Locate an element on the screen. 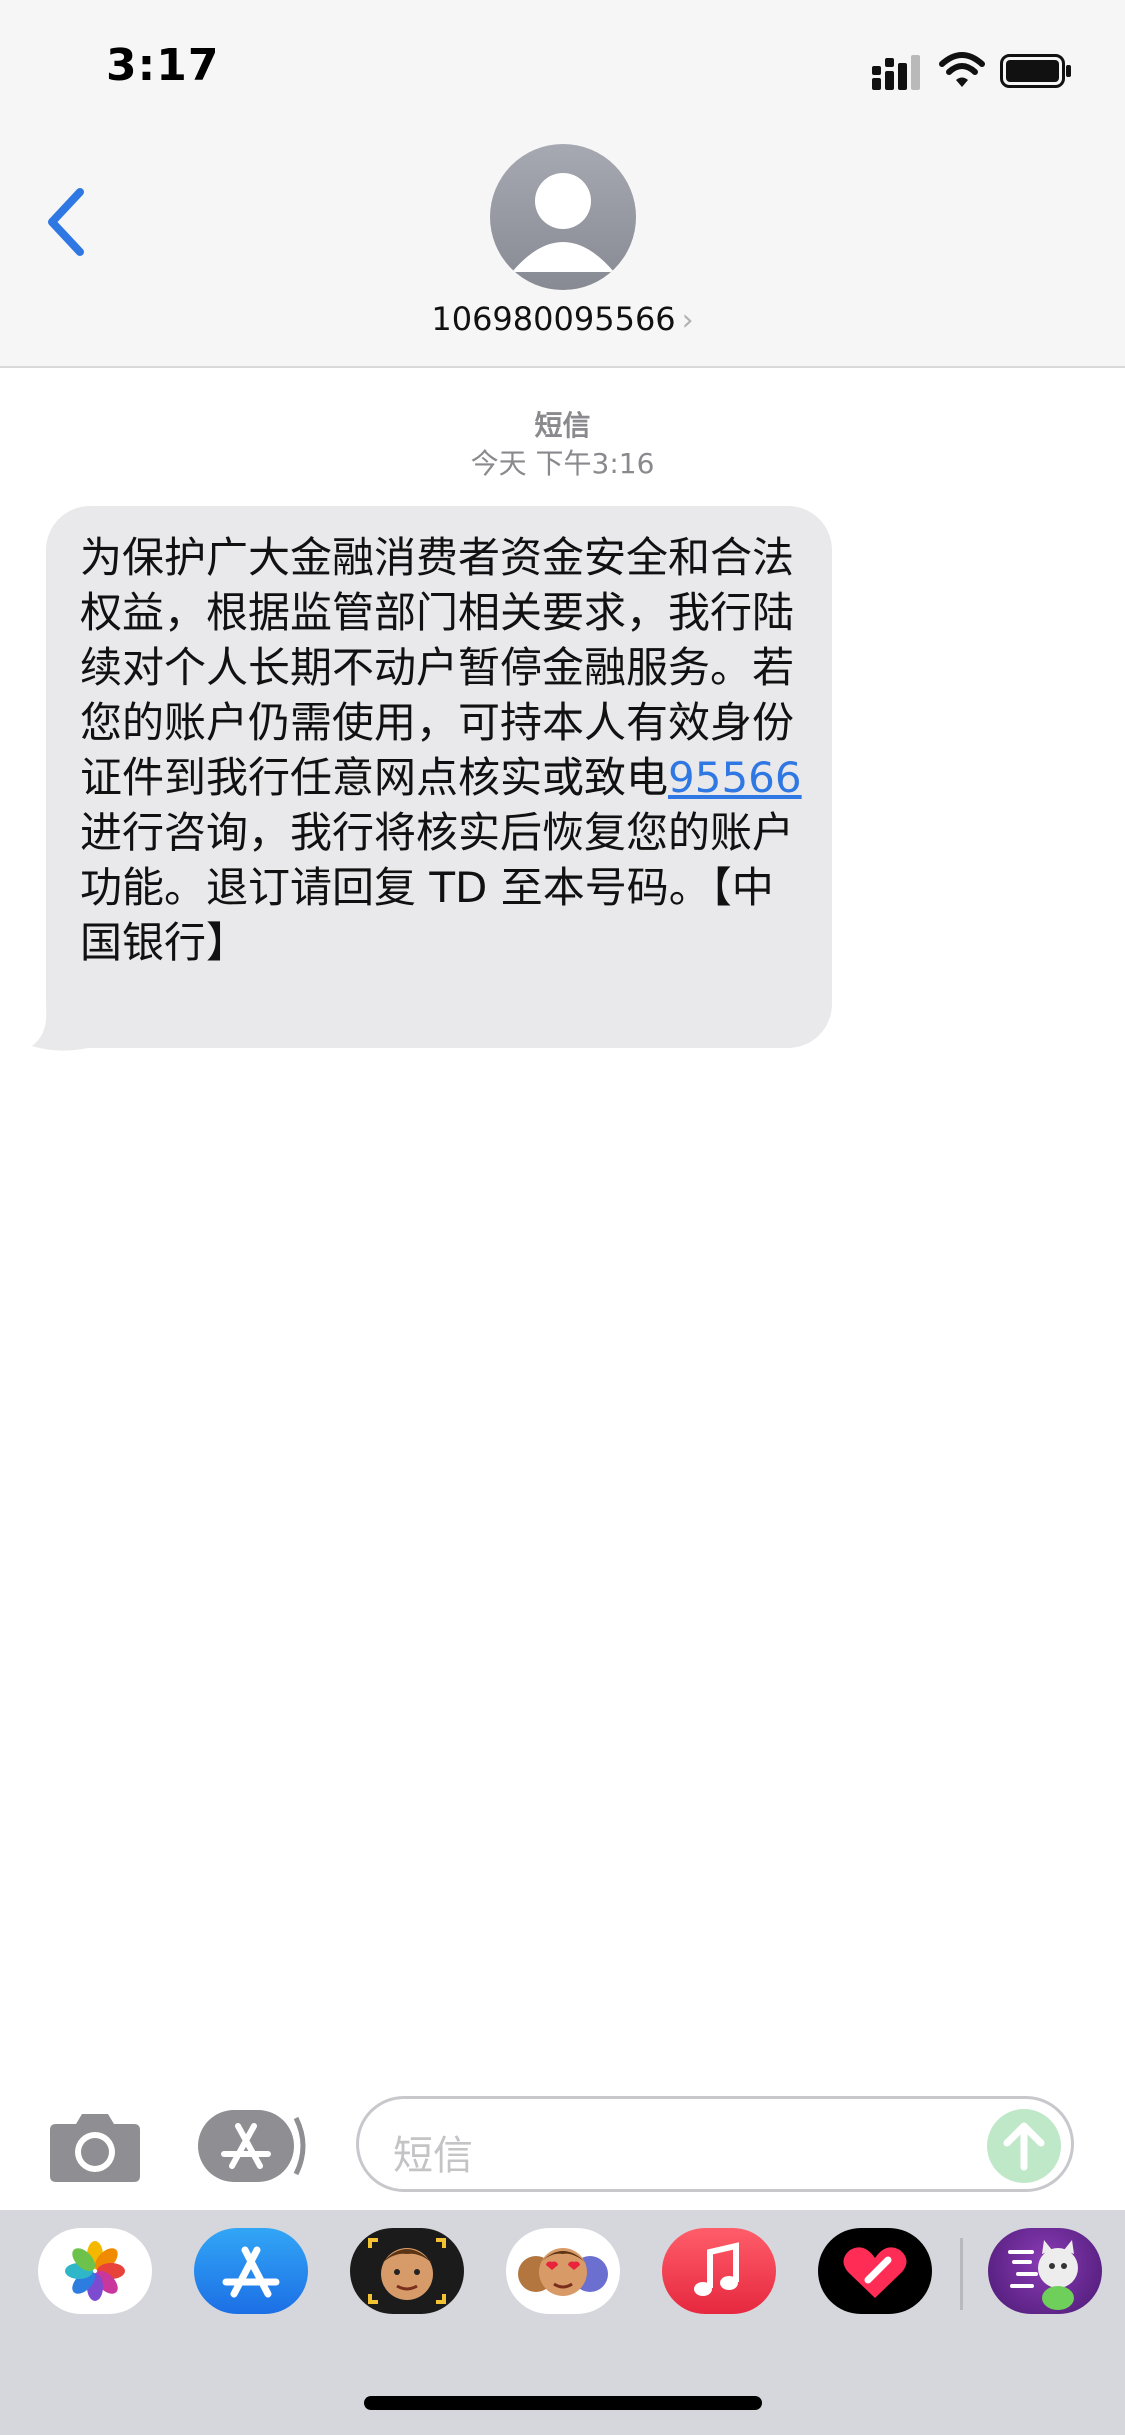 This screenshot has height=2435, width=1125. app-store-icon is located at coordinates (251, 2271).